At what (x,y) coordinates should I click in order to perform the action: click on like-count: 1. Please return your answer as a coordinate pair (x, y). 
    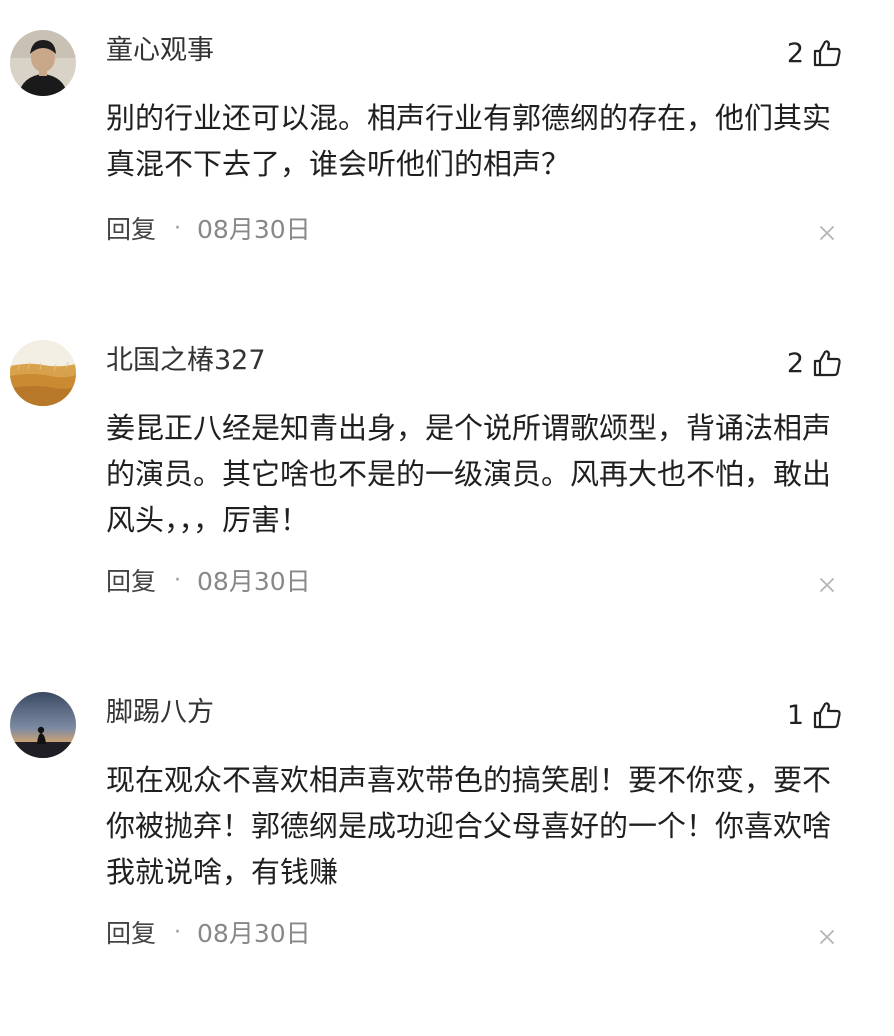
    Looking at the image, I should click on (795, 715).